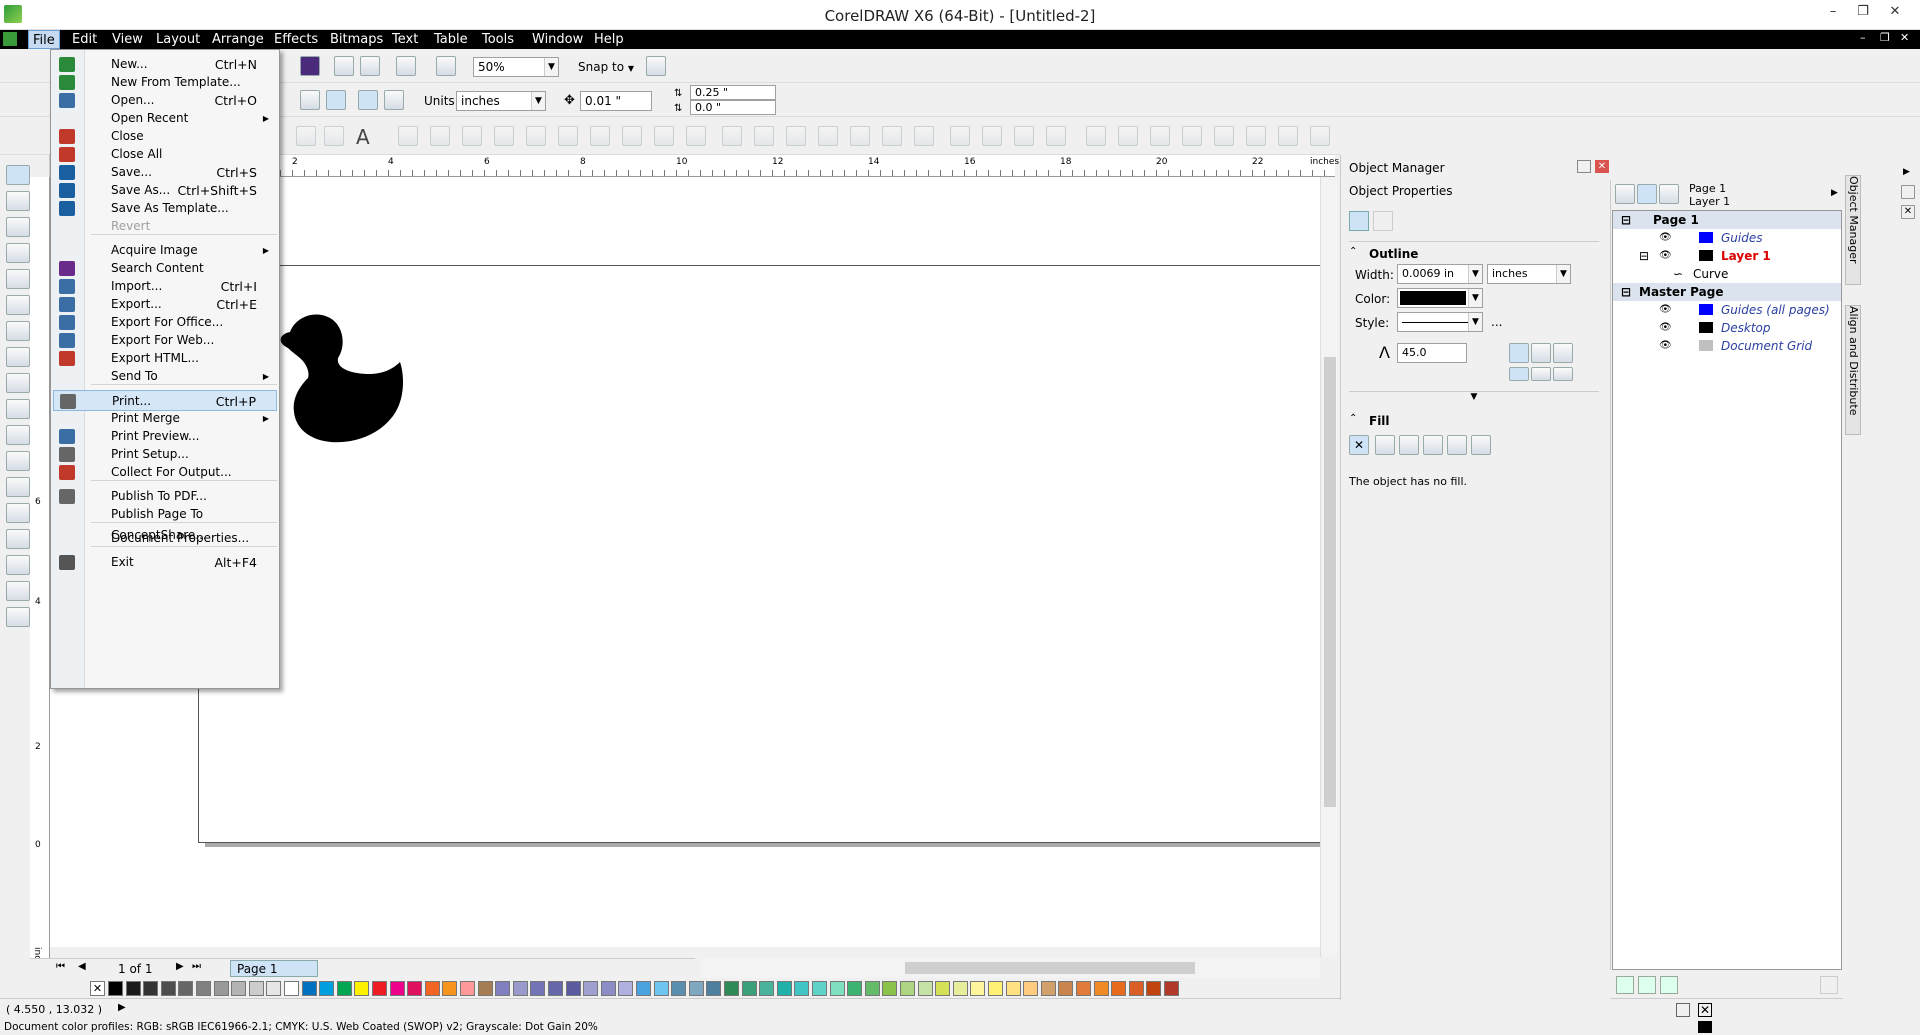 Image resolution: width=1920 pixels, height=1035 pixels. Describe the element at coordinates (18, 175) in the screenshot. I see `pick-tool-icon` at that location.